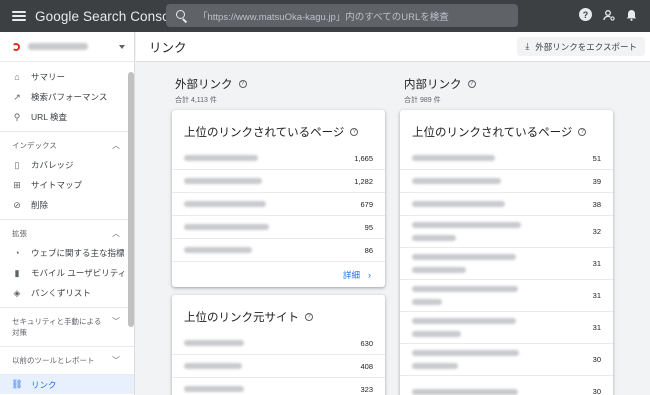  I want to click on table-row: 630, so click(278, 343).